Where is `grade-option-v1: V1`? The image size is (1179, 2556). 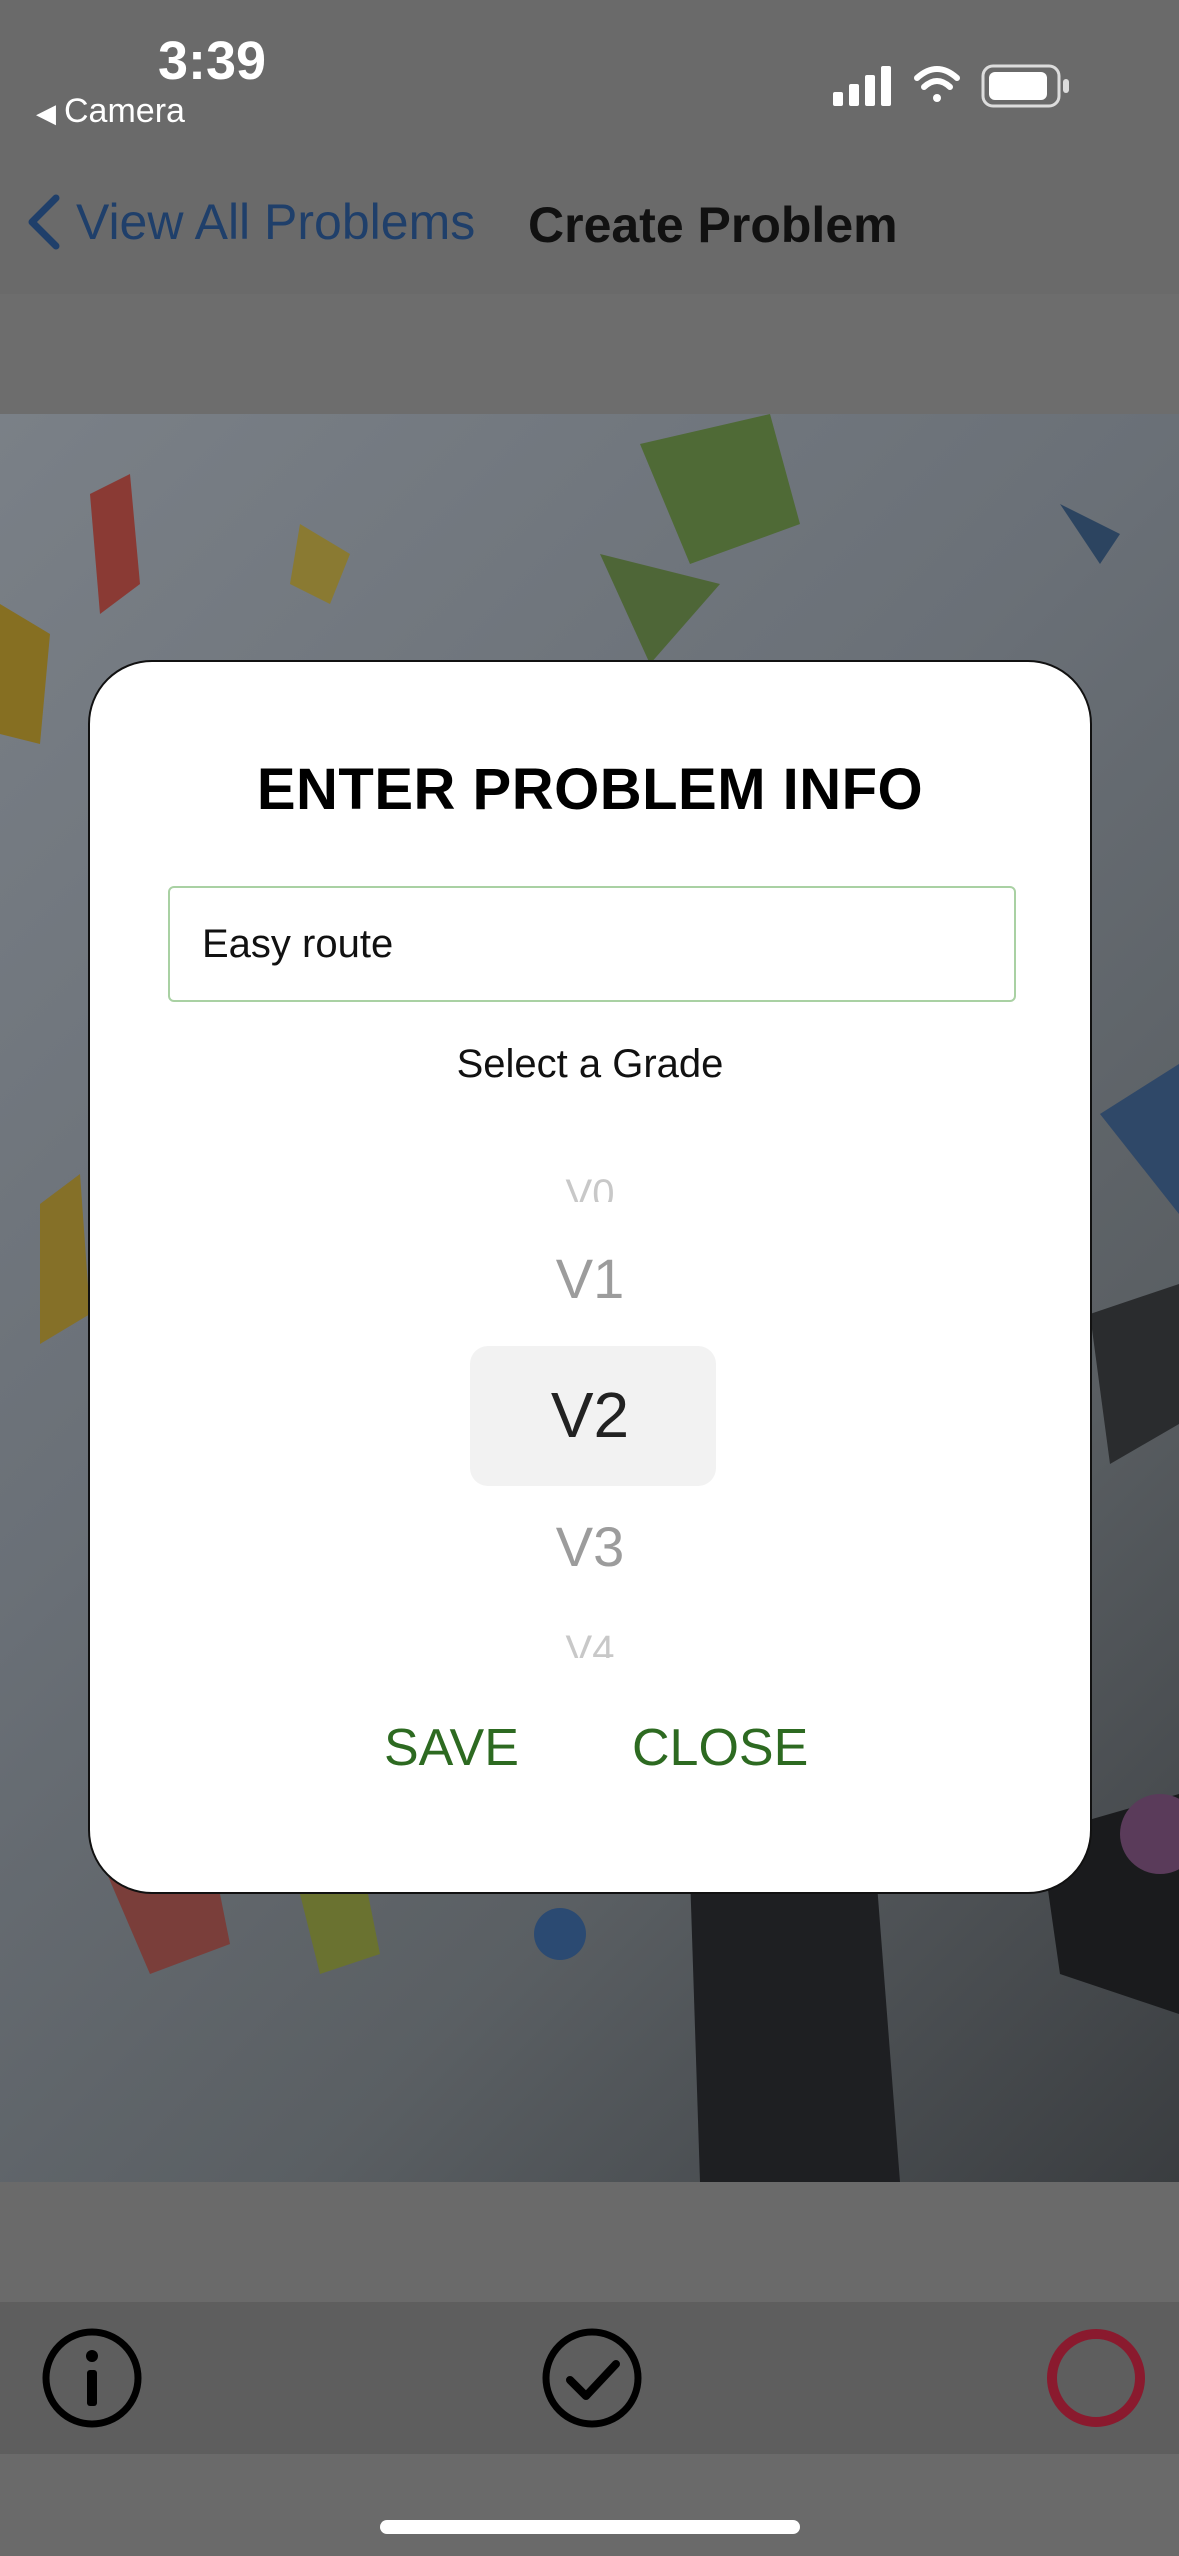 grade-option-v1: V1 is located at coordinates (590, 1278).